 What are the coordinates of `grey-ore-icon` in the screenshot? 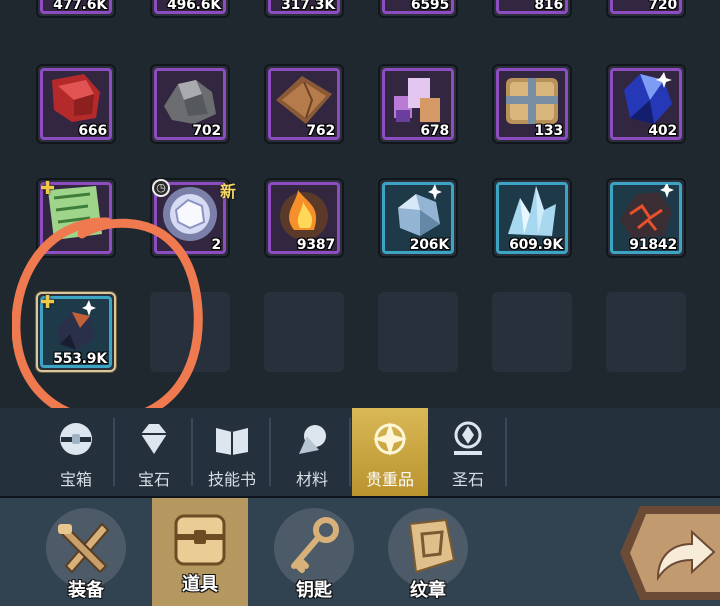 It's located at (190, 102).